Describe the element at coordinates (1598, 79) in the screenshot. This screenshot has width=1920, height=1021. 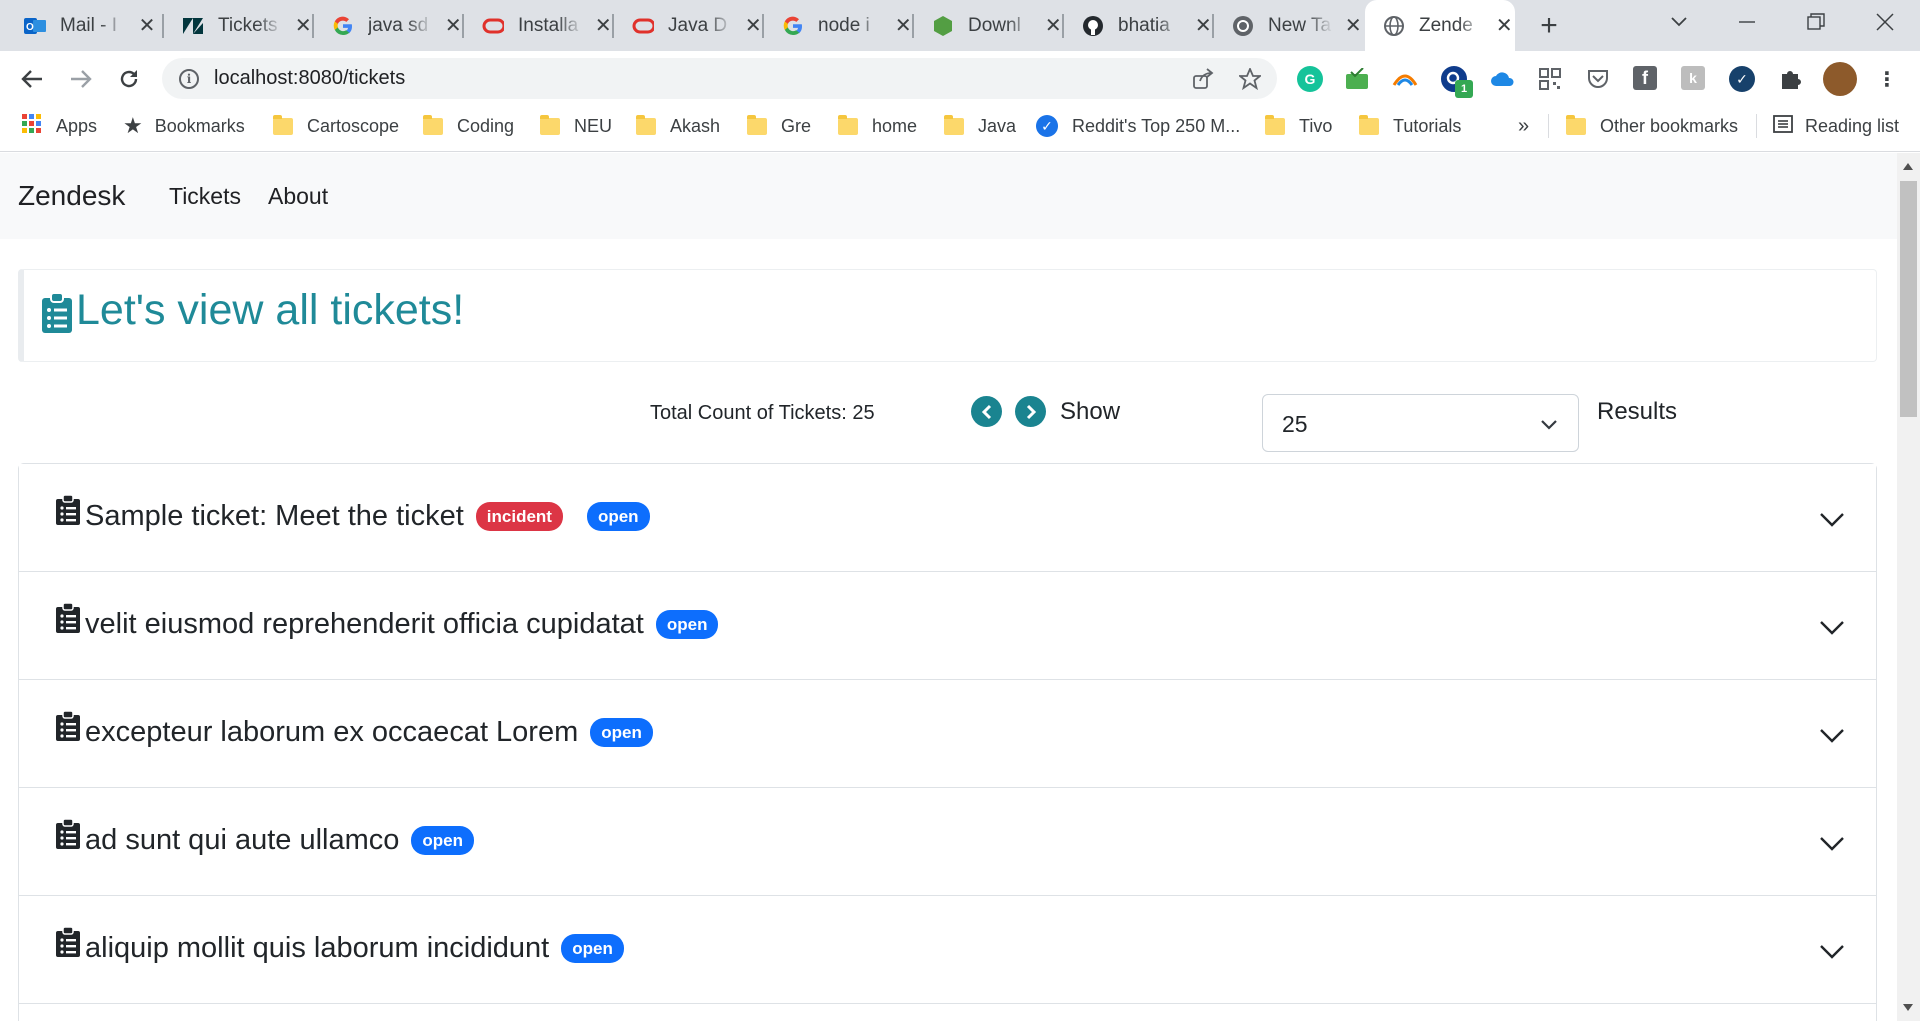
I see `pocket-icon` at that location.